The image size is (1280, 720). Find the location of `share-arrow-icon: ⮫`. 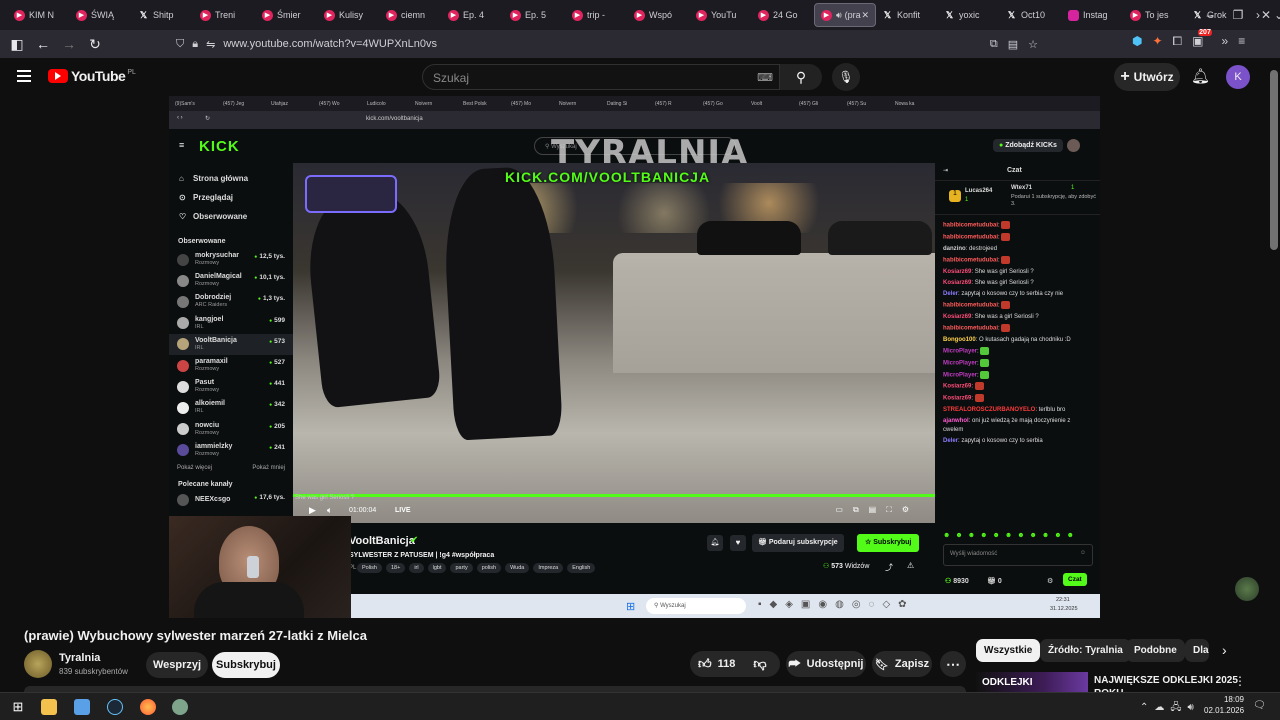

share-arrow-icon: ⮫ is located at coordinates (794, 663).